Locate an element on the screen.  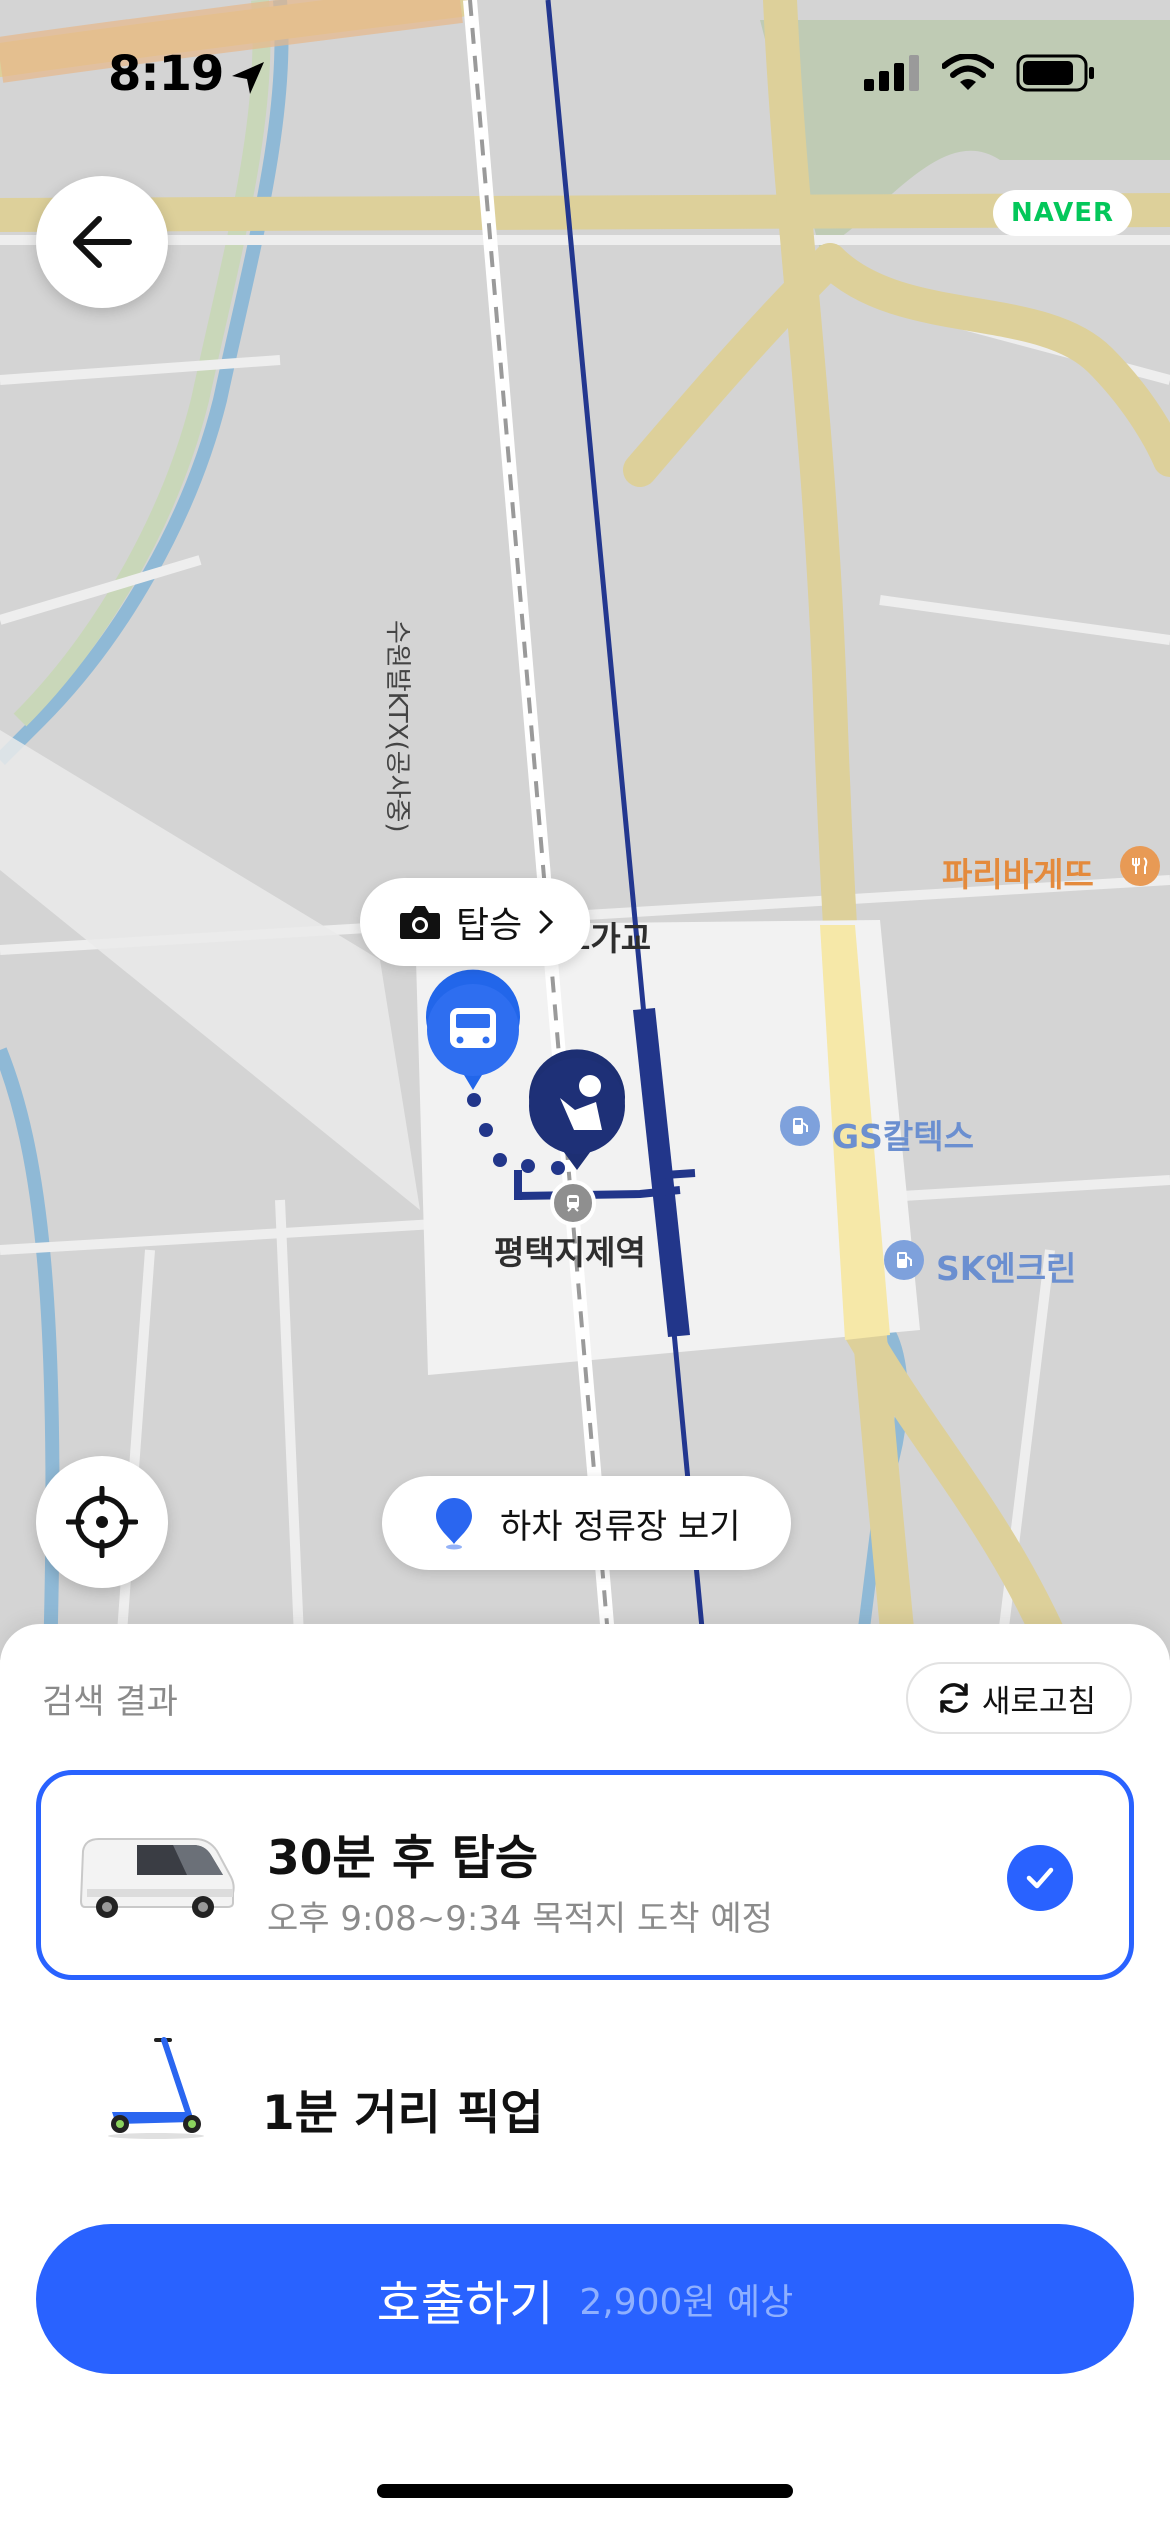
current-location-button is located at coordinates (102, 1522).